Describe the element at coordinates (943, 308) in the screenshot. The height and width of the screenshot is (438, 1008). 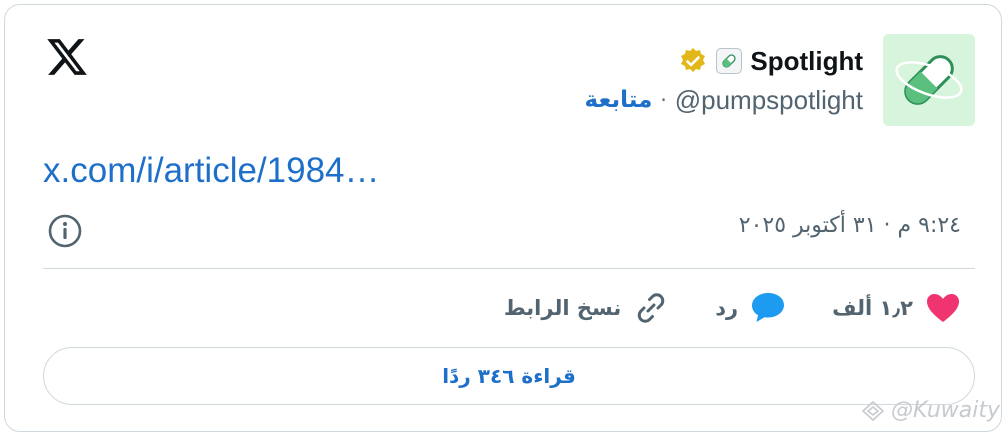
I see `heart-icon` at that location.